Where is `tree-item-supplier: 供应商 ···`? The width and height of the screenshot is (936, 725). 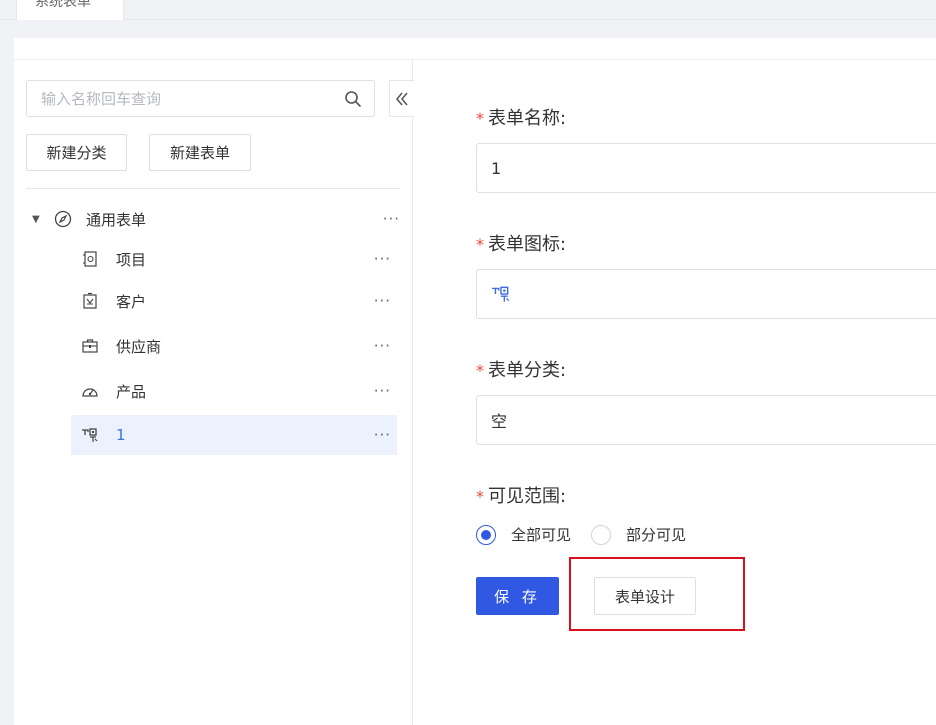
tree-item-supplier: 供应商 ··· is located at coordinates (234, 346).